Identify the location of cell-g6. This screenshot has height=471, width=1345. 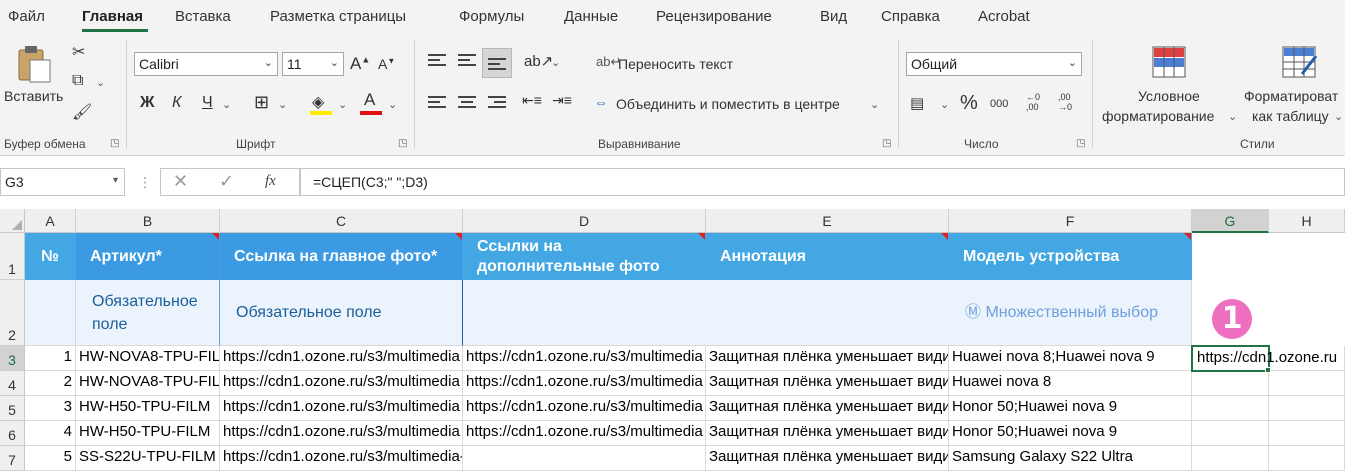
(1230, 433).